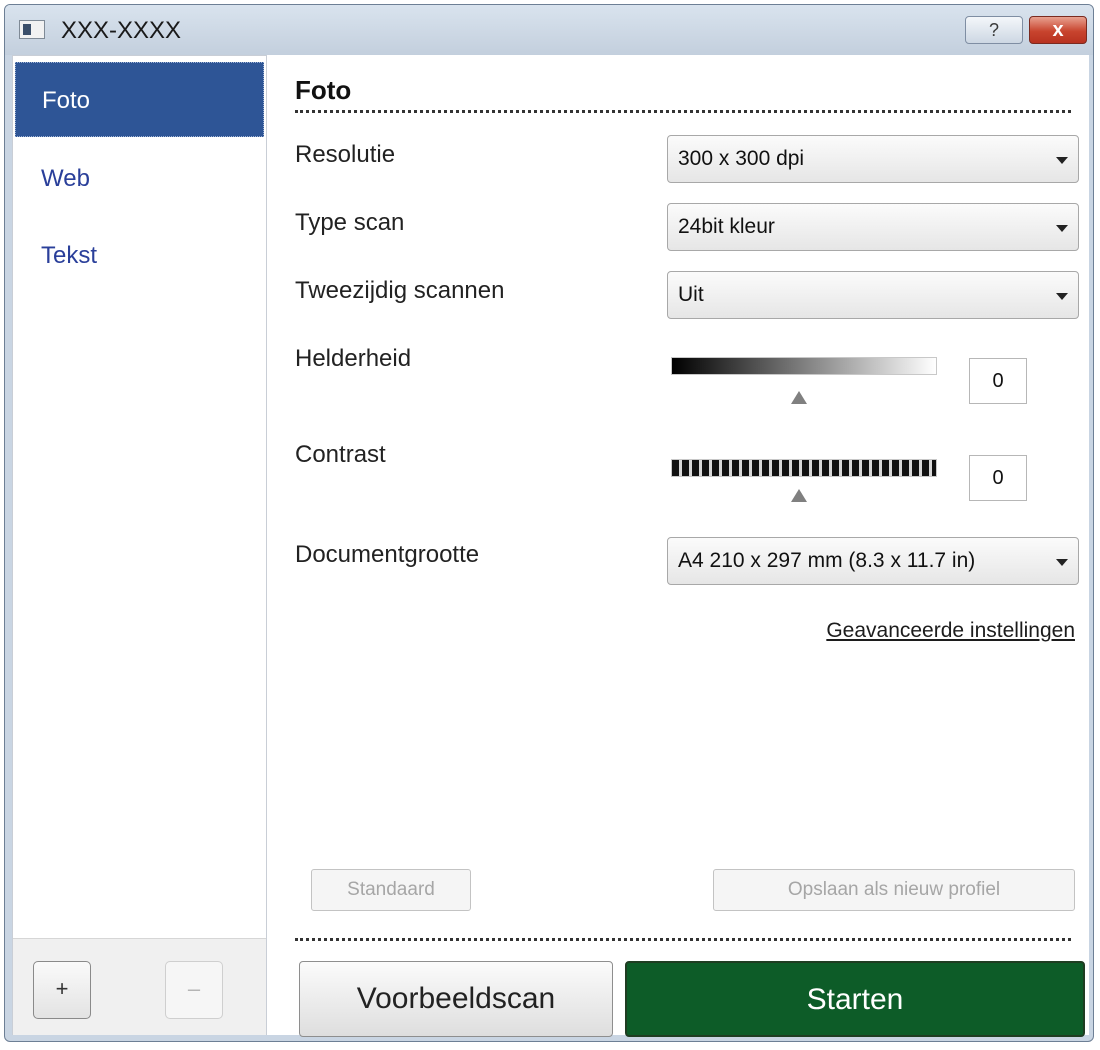 Image resolution: width=1100 pixels, height=1050 pixels. What do you see at coordinates (353, 358) in the screenshot?
I see `brightness-label: Helderheid` at bounding box center [353, 358].